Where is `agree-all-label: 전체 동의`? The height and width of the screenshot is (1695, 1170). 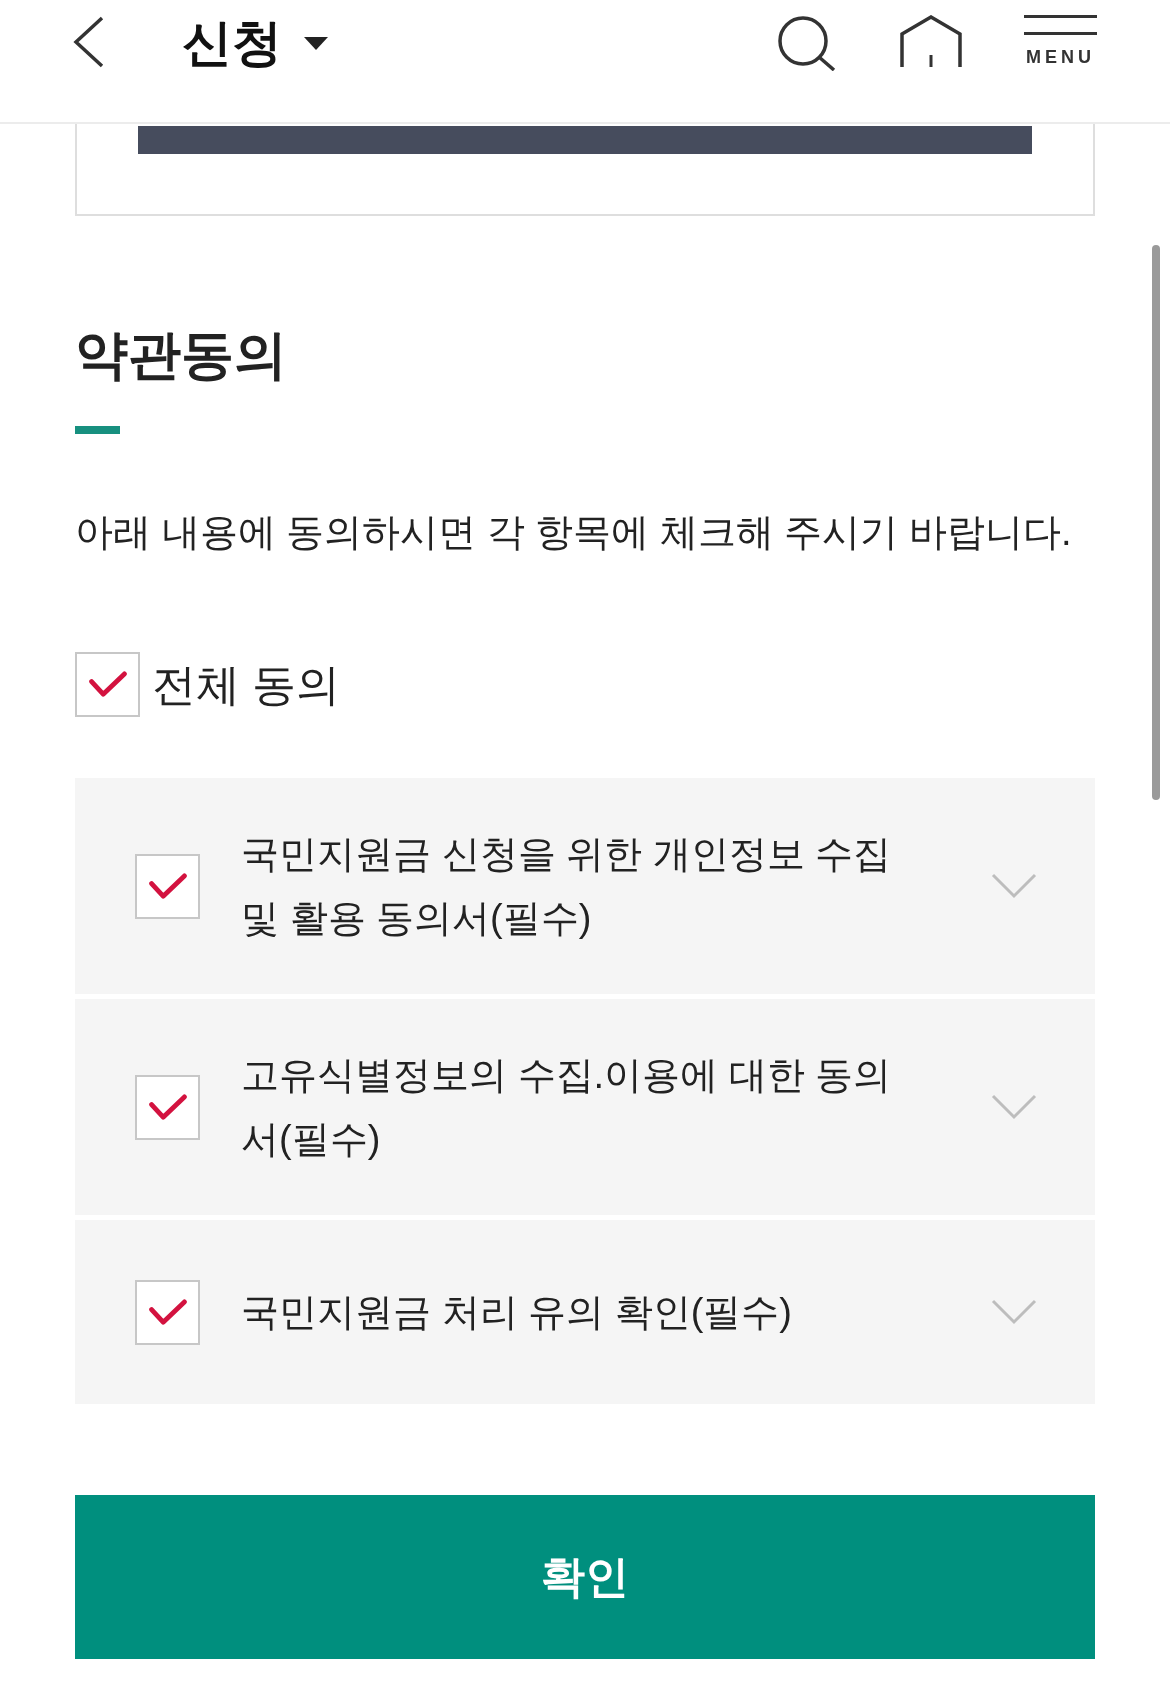
agree-all-label: 전체 동의 is located at coordinates (246, 684).